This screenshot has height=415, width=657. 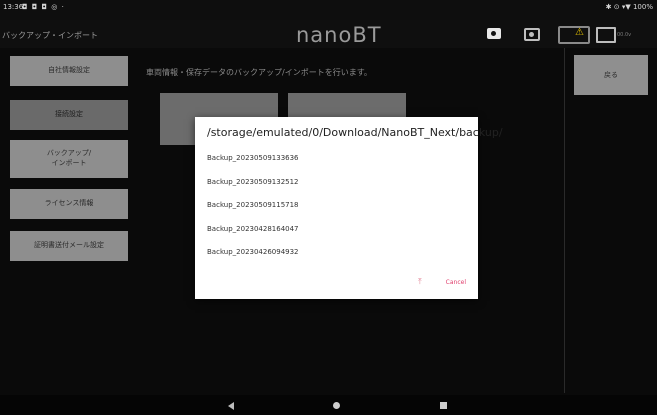 I want to click on menu-backup-import-button: バックアップ/ インポート, so click(x=69, y=159).